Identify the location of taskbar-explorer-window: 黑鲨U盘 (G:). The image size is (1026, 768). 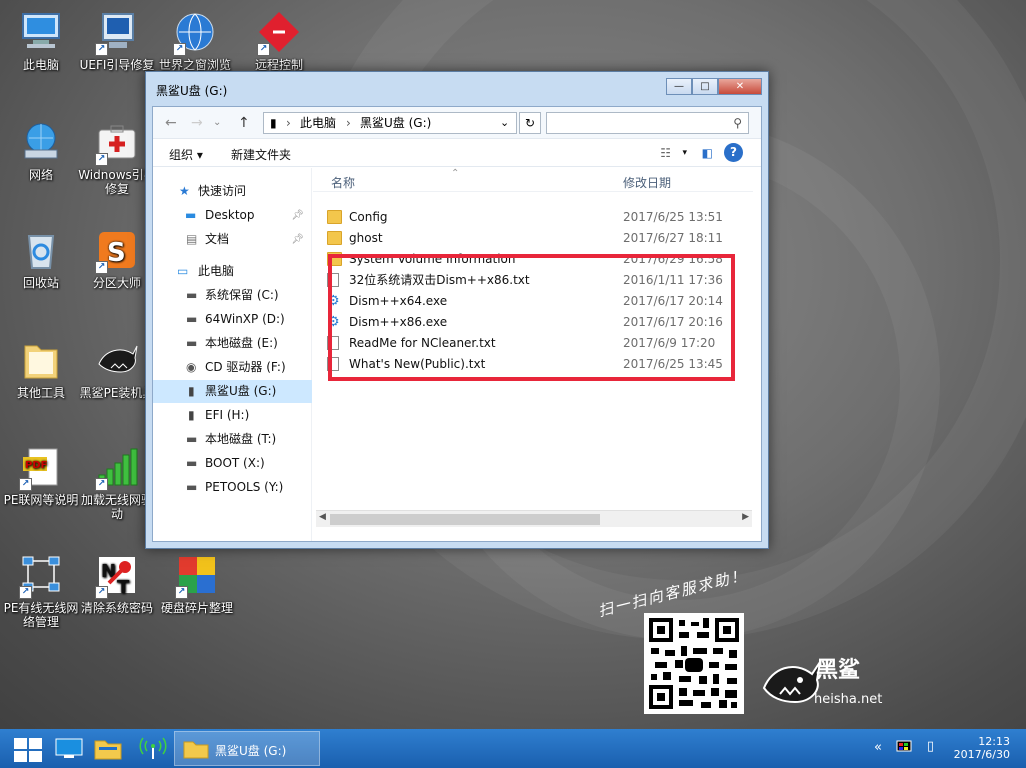
(247, 748).